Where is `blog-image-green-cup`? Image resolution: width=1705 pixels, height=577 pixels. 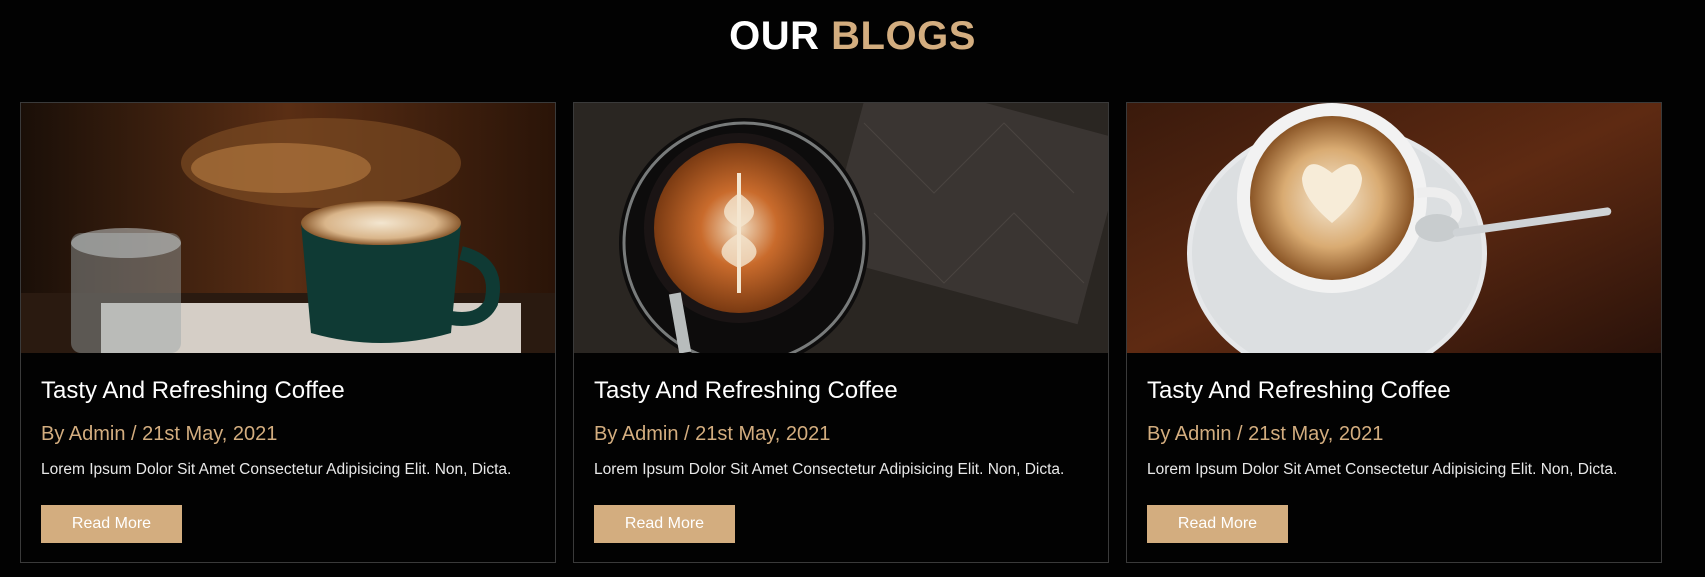
blog-image-green-cup is located at coordinates (288, 228).